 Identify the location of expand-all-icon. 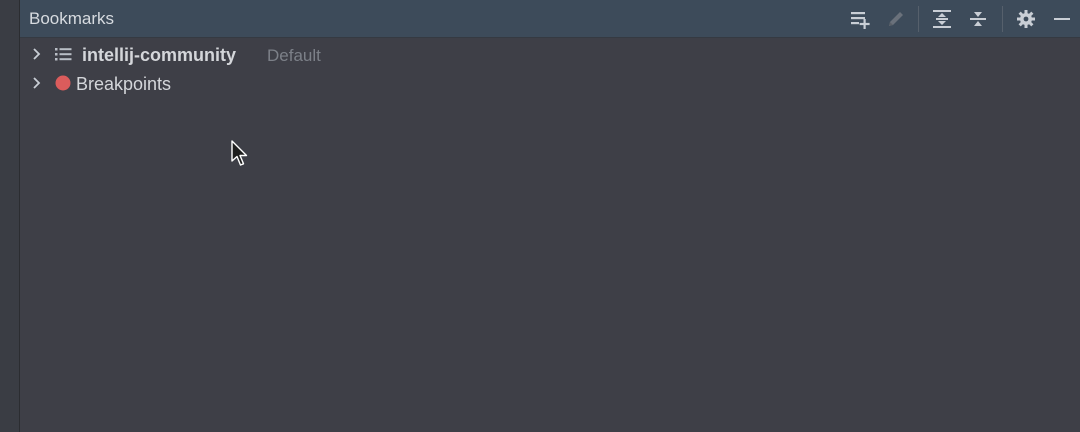
(942, 19).